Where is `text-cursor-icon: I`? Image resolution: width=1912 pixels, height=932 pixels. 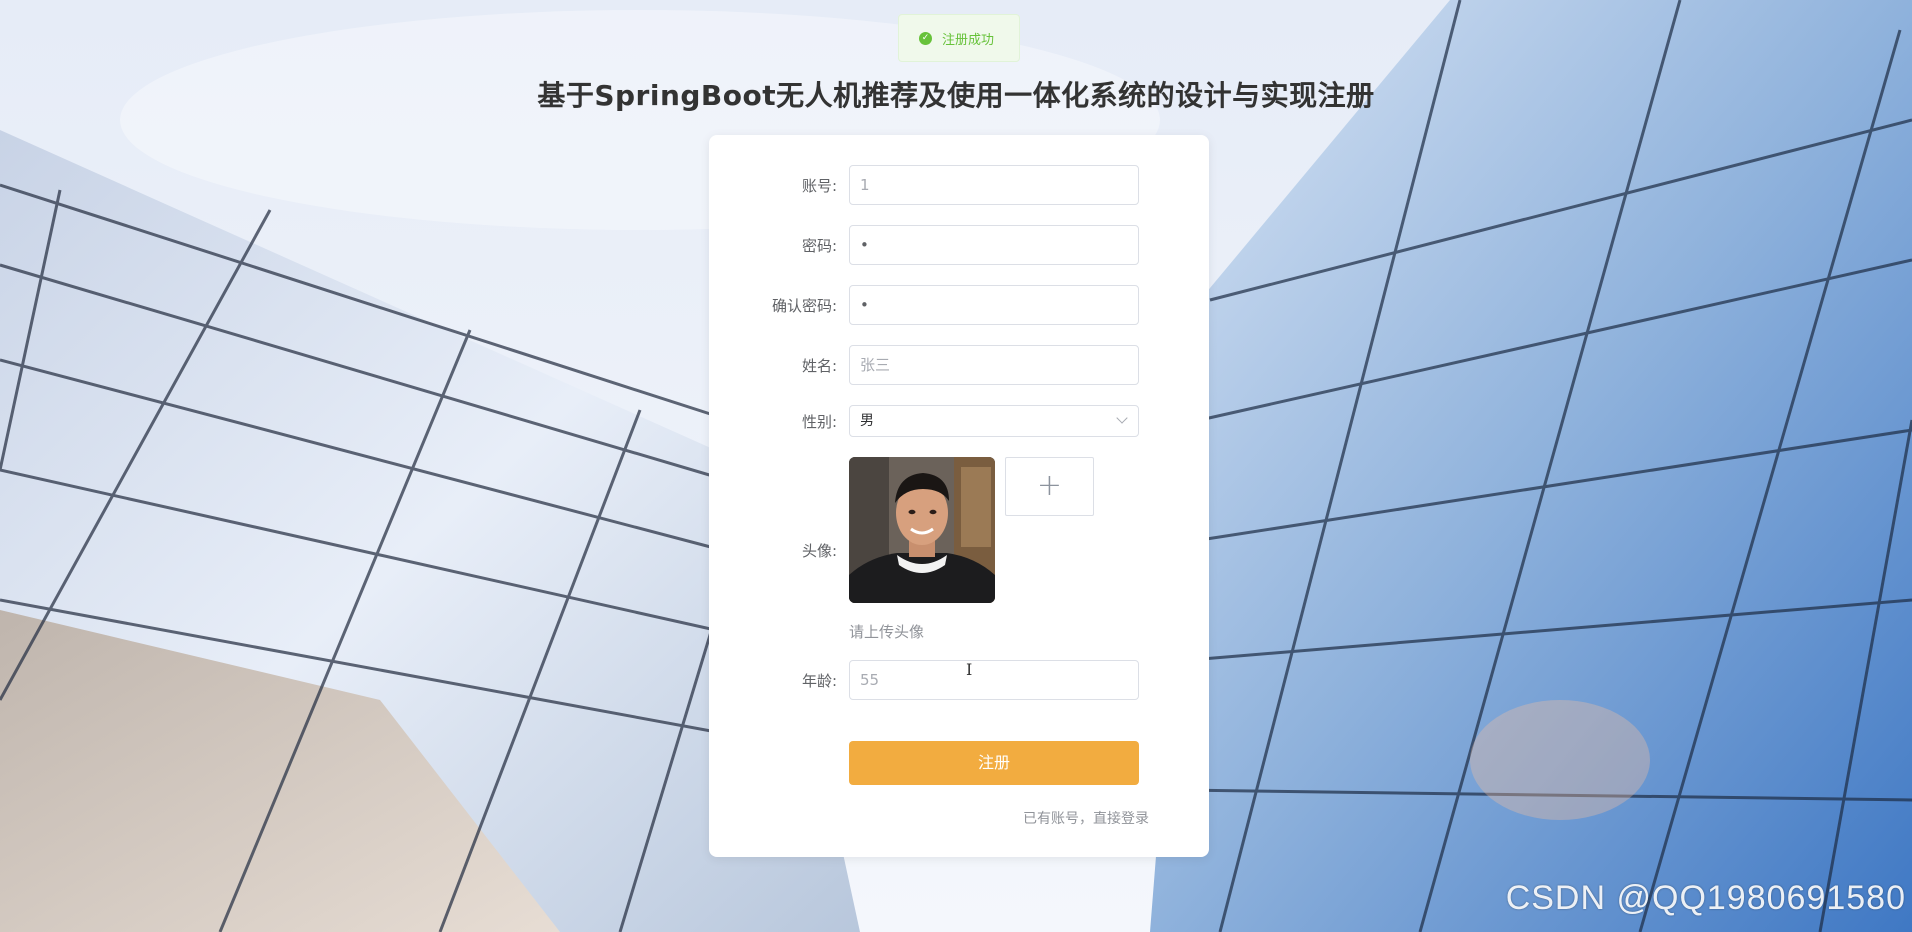
text-cursor-icon: I is located at coordinates (969, 669).